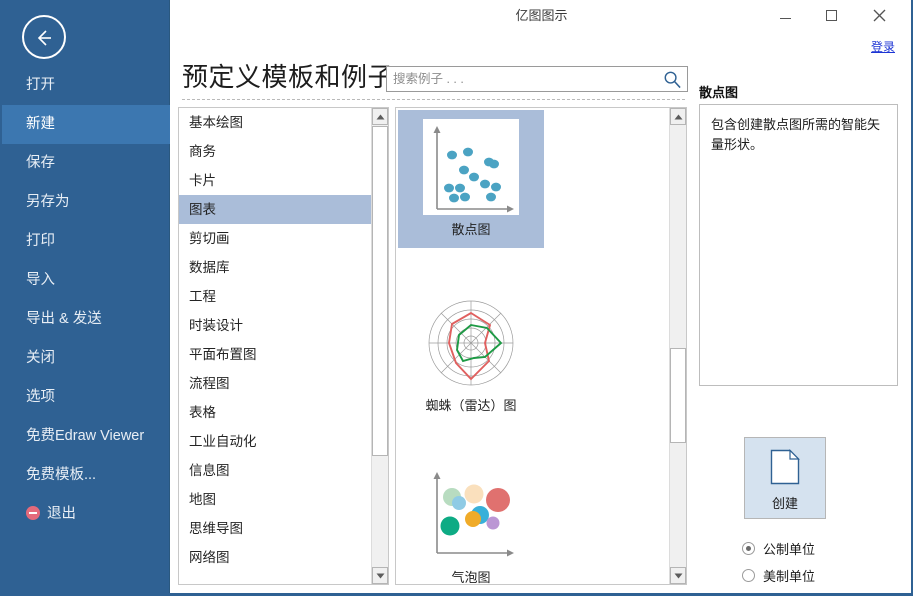  I want to click on sidebar-item-label: 关闭, so click(40, 358).